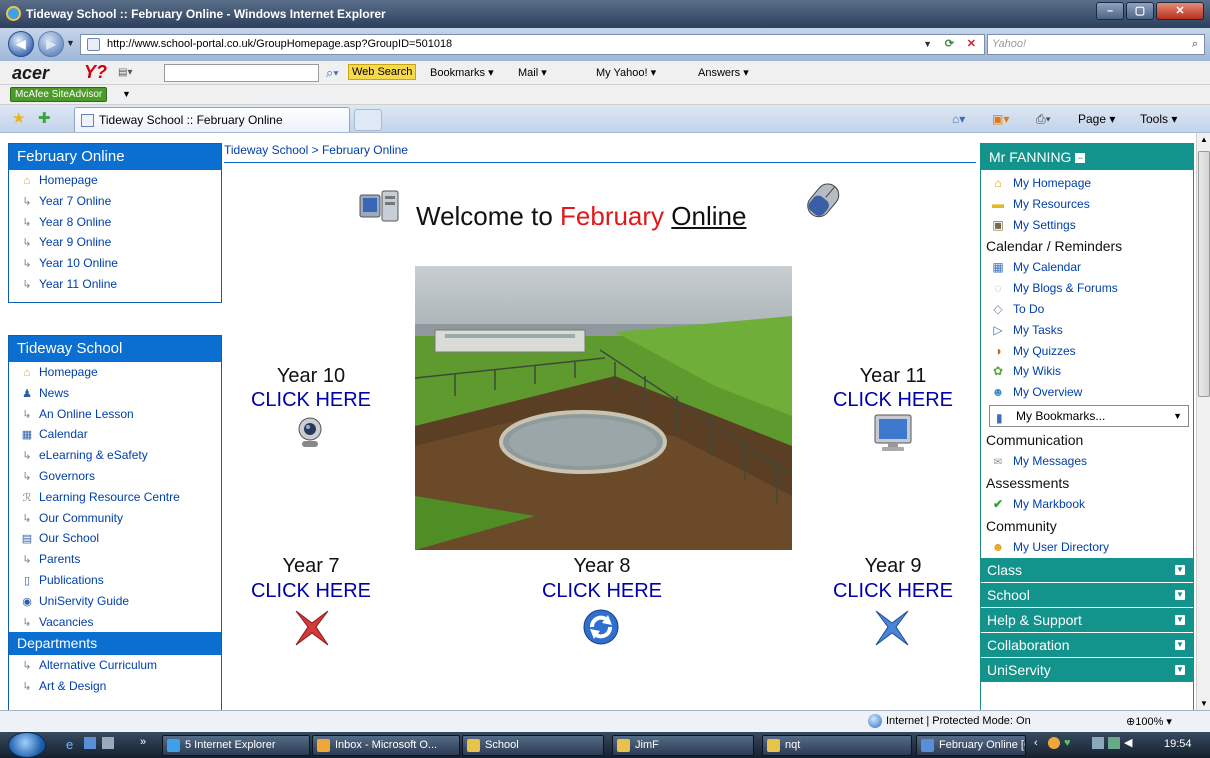 The image size is (1210, 758). Describe the element at coordinates (1087, 183) in the screenshot. I see `user-link-my-homepage: ⌂ My Homepage` at that location.